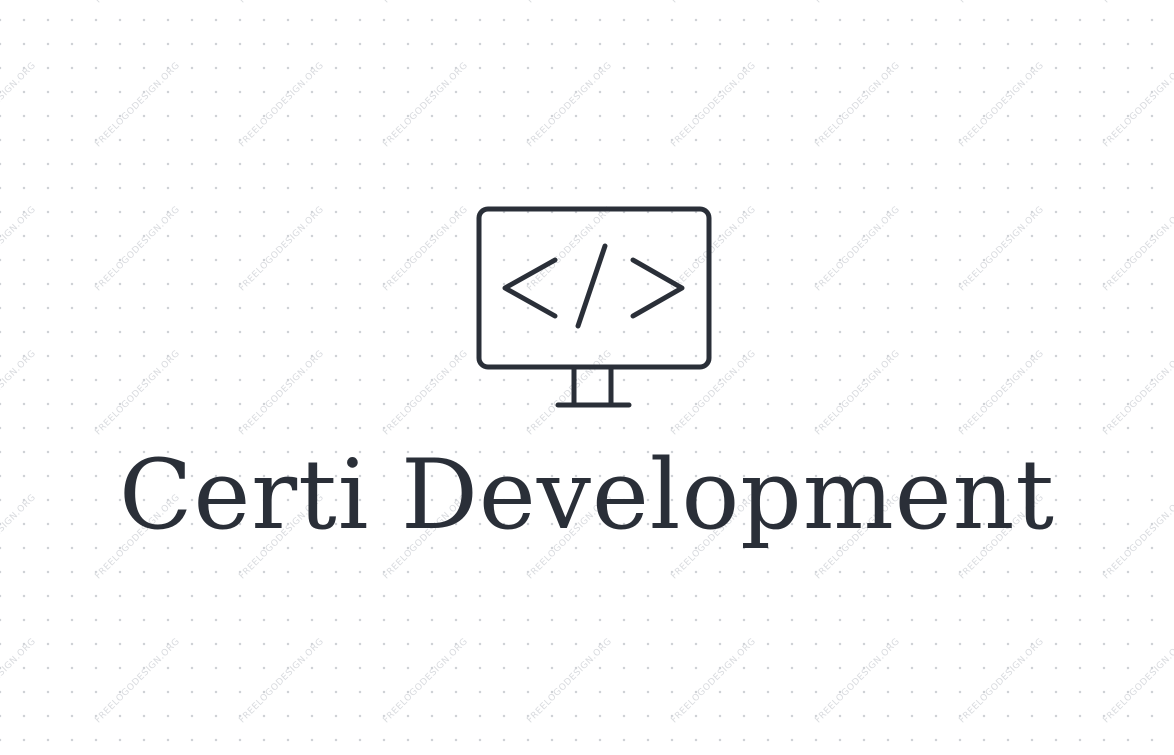 The image size is (1174, 755). Describe the element at coordinates (587, 495) in the screenshot. I see `brand-name: Certi Development` at that location.